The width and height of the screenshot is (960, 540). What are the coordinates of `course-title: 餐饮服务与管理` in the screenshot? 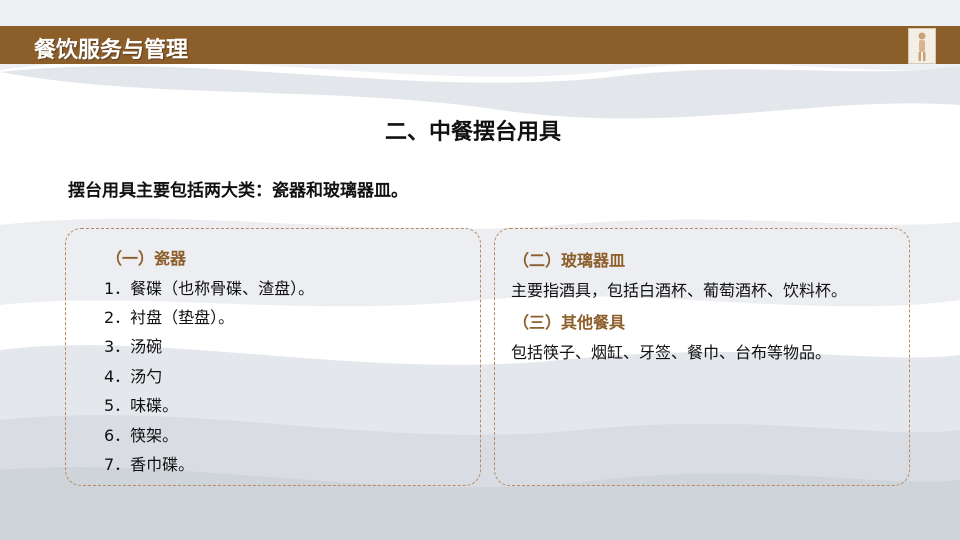 It's located at (111, 50).